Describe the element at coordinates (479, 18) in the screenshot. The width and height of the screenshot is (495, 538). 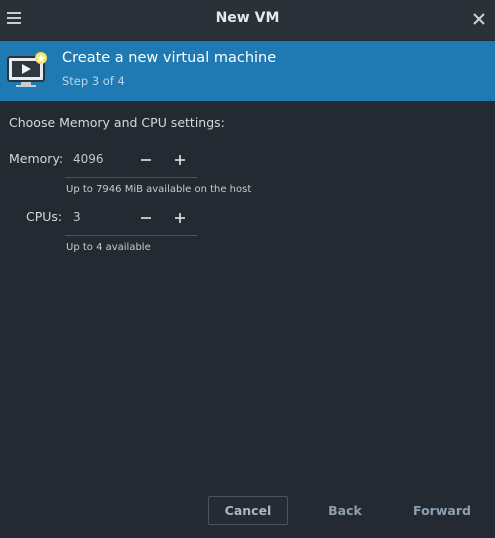
I see `close-icon` at that location.